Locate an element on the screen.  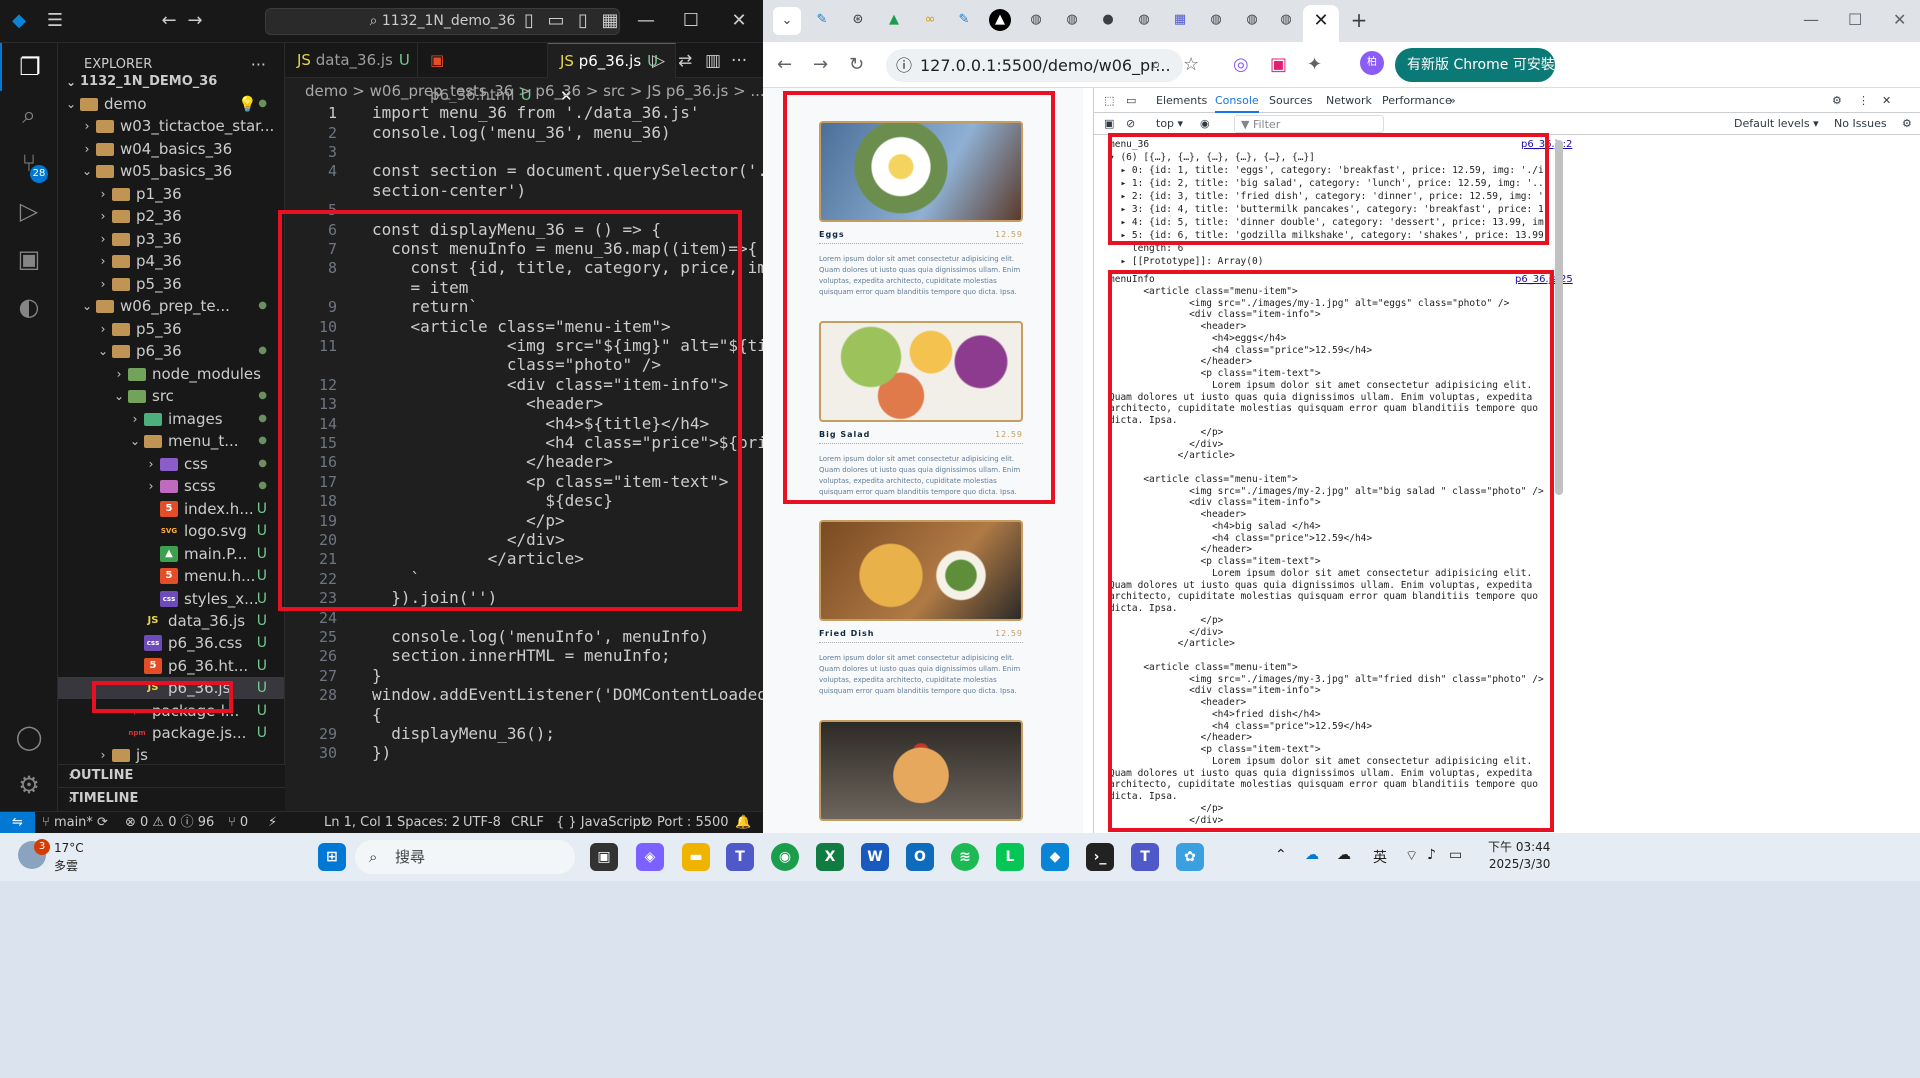
extension-icon: ◎ is located at coordinates (1241, 64).